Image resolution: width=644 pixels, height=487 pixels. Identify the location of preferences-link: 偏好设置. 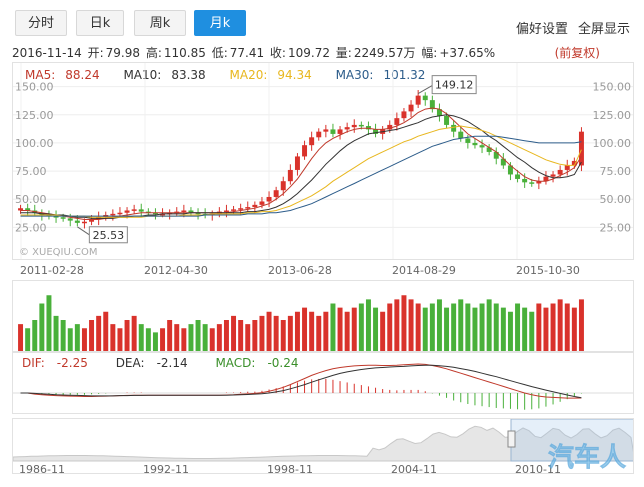
(542, 27).